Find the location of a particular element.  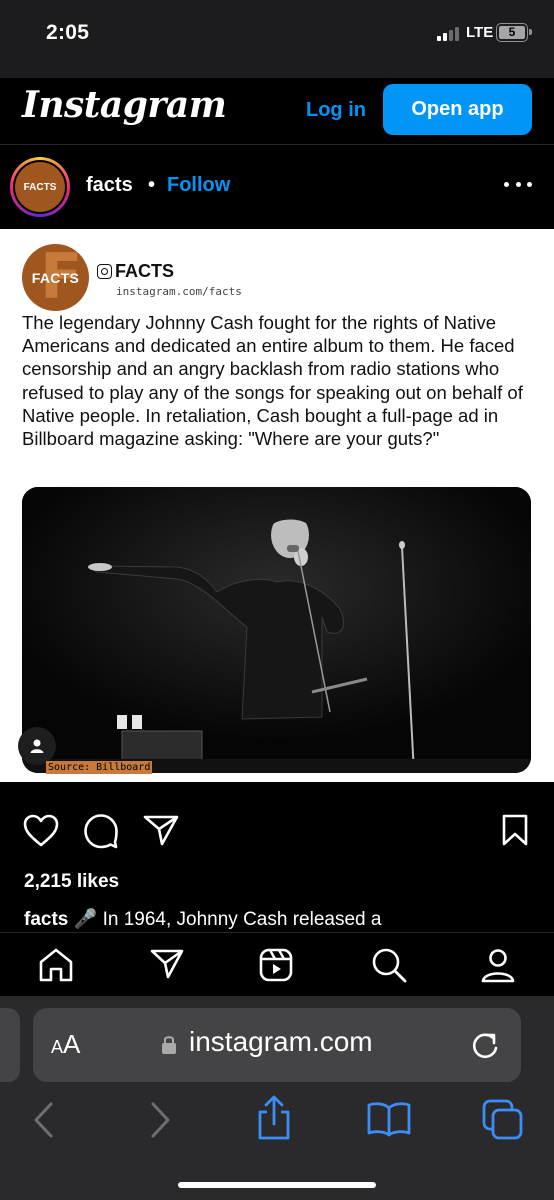

more-options-icon is located at coordinates (518, 184).